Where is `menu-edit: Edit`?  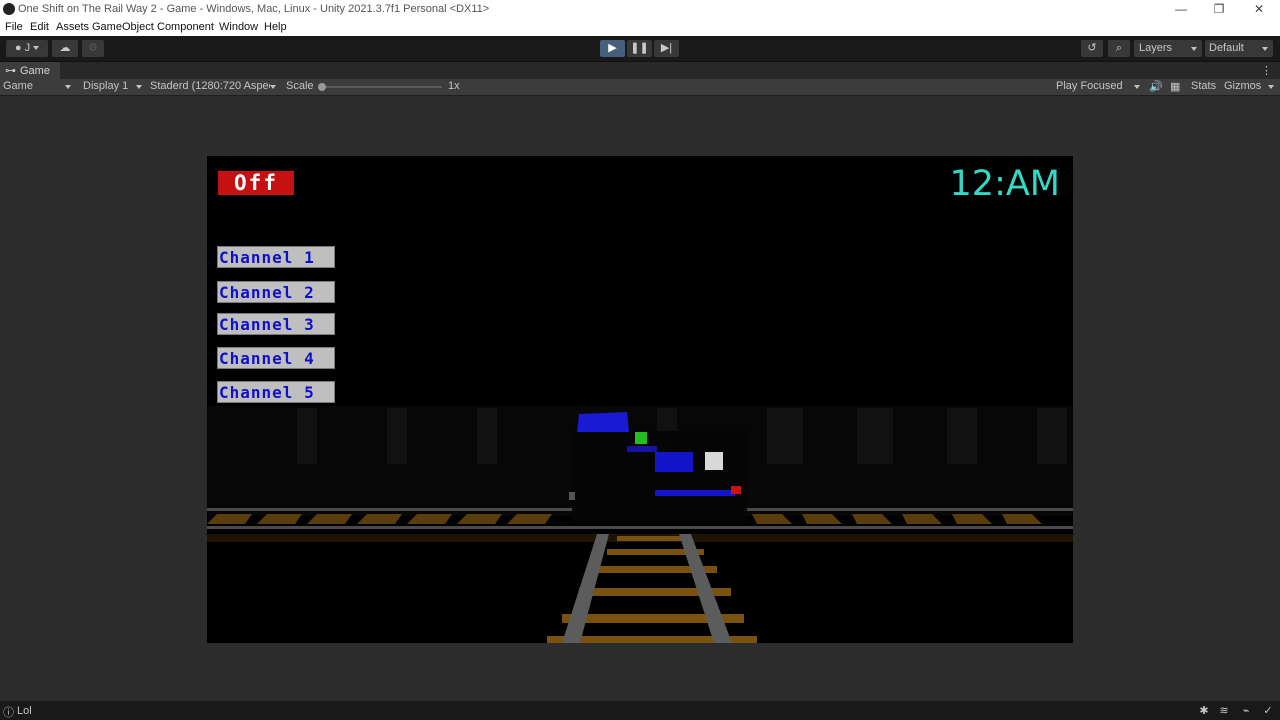
menu-edit: Edit is located at coordinates (39, 27).